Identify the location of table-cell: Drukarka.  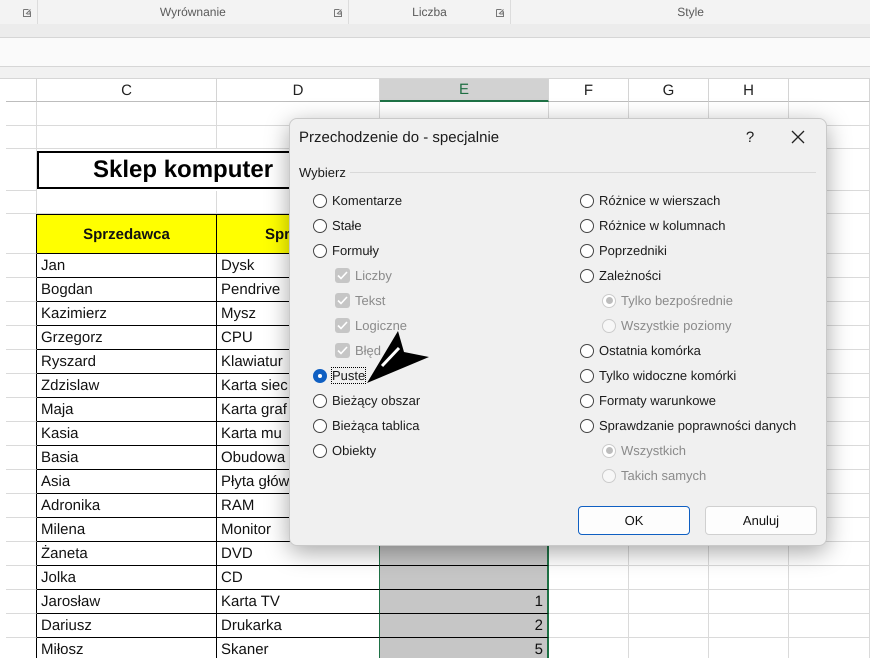
(298, 626).